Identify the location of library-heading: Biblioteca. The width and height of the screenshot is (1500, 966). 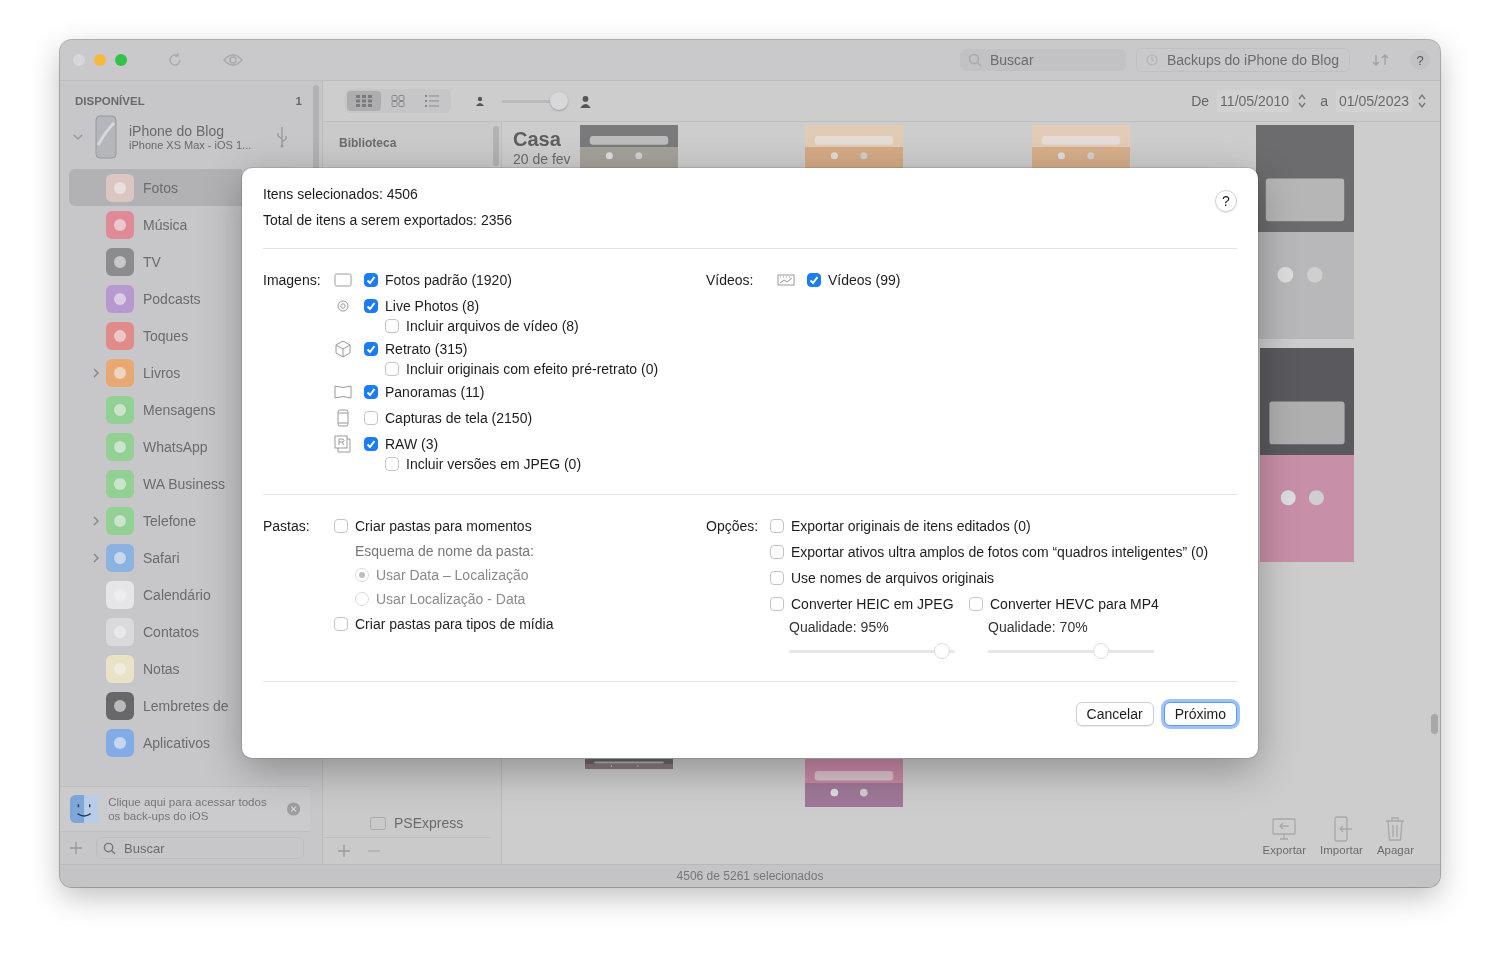
(368, 142).